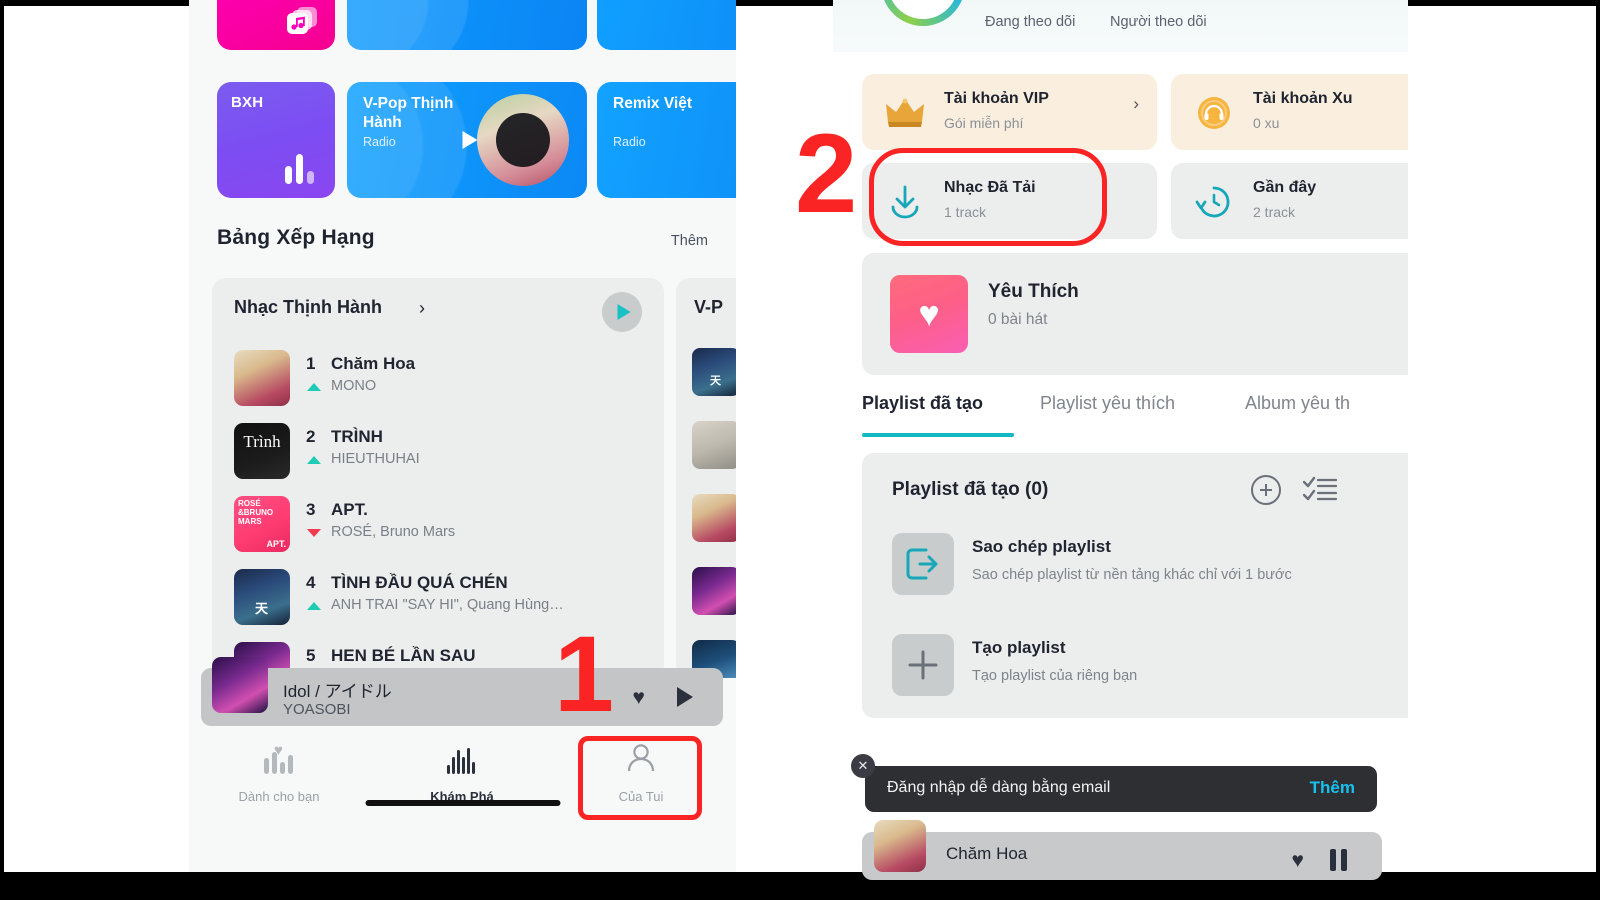  What do you see at coordinates (1127, 676) in the screenshot?
I see `create-playlist-item: Tạo playlist Tạo playlist của riêng bạn` at bounding box center [1127, 676].